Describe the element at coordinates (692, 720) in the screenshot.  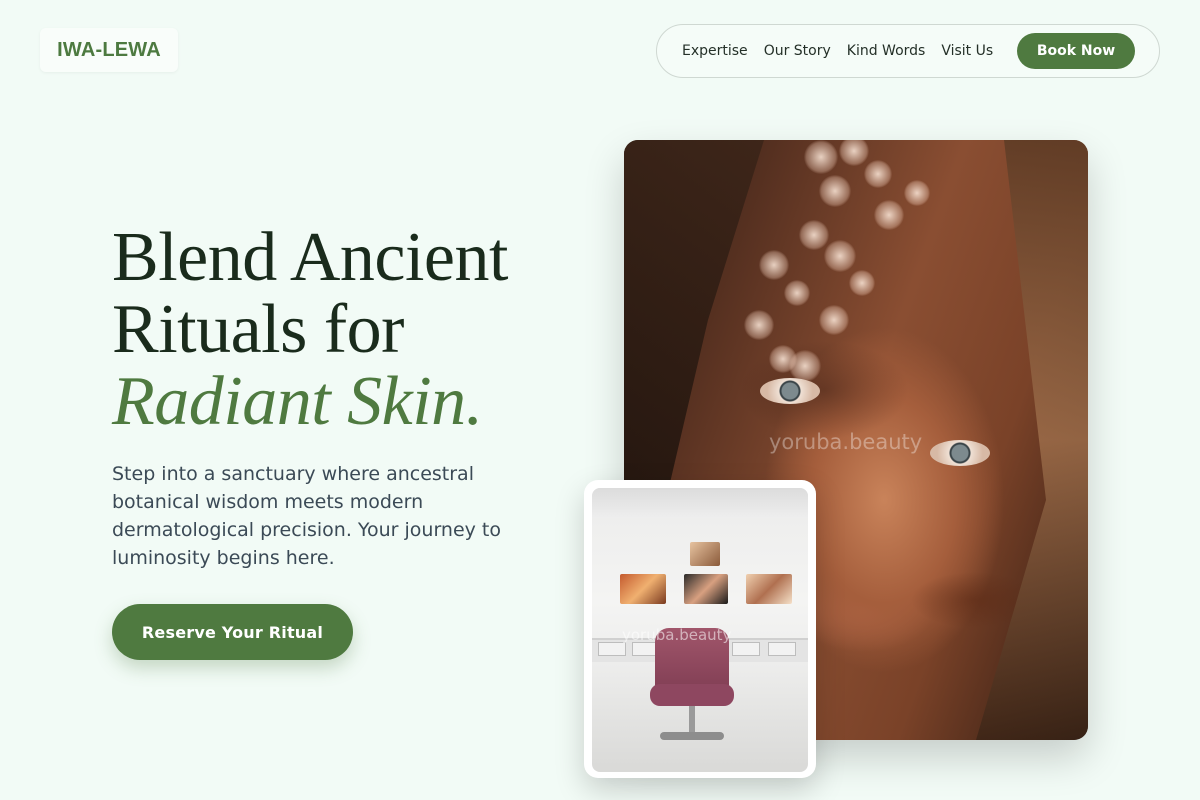
I see `salon-chair-pole` at that location.